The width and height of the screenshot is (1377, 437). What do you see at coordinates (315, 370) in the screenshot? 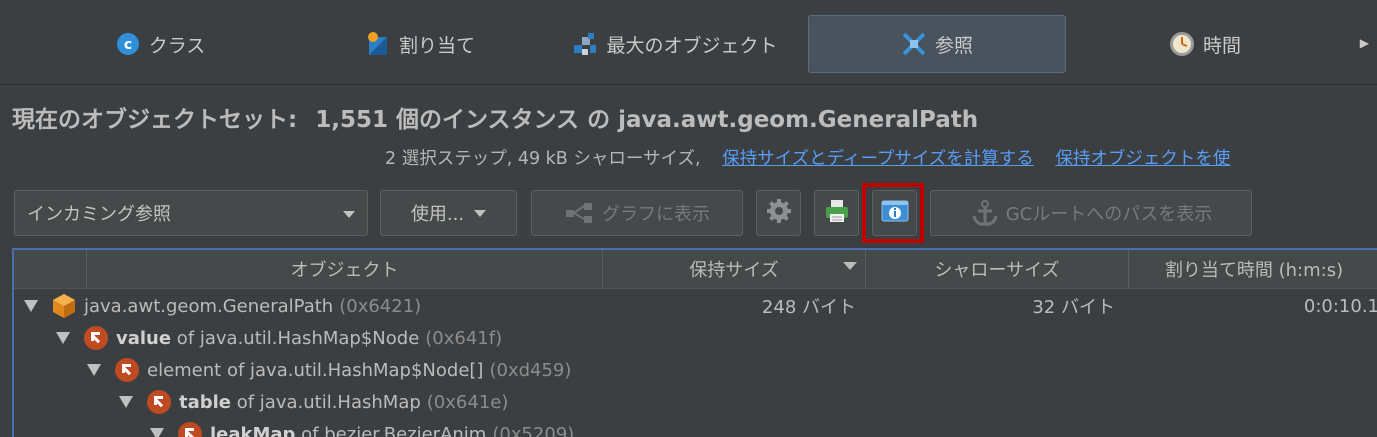
I see `holder-class: element of java.util.HashMap$Node[]` at bounding box center [315, 370].